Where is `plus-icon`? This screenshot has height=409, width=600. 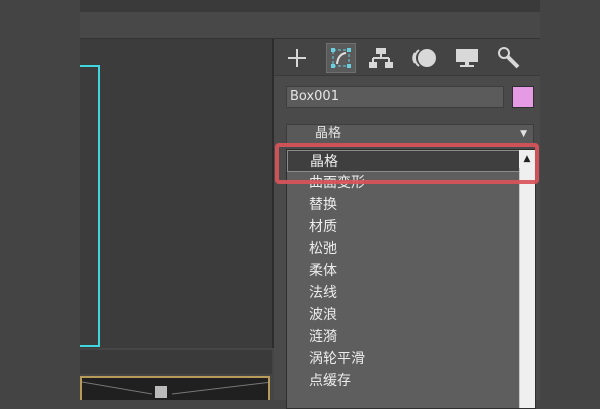 plus-icon is located at coordinates (297, 58).